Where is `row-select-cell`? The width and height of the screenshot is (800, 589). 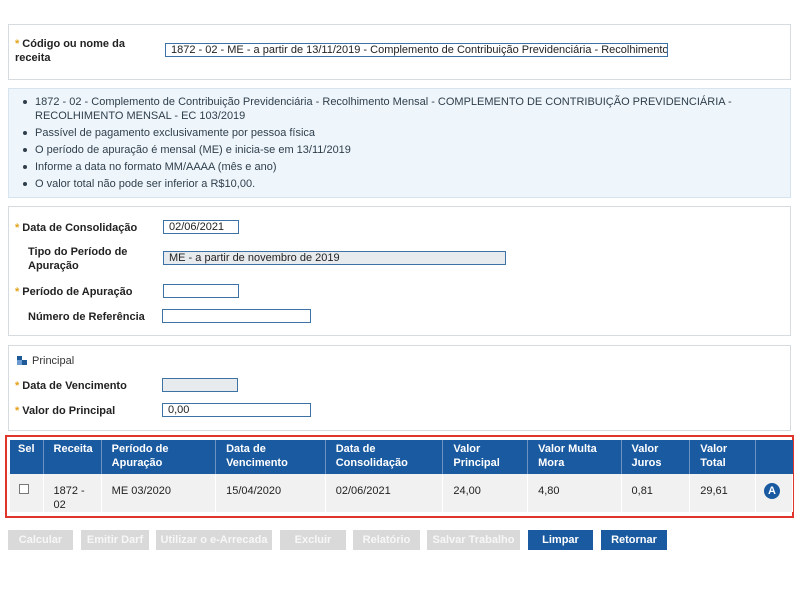
row-select-cell is located at coordinates (27, 493).